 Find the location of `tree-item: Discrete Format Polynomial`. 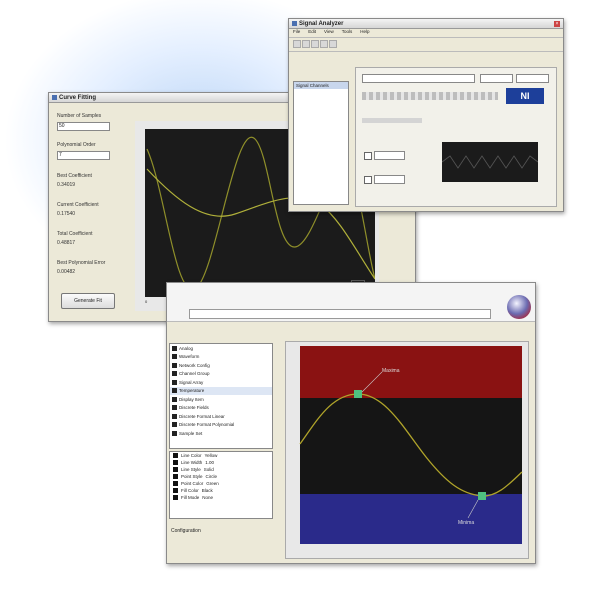

tree-item: Discrete Format Polynomial is located at coordinates (221, 425).